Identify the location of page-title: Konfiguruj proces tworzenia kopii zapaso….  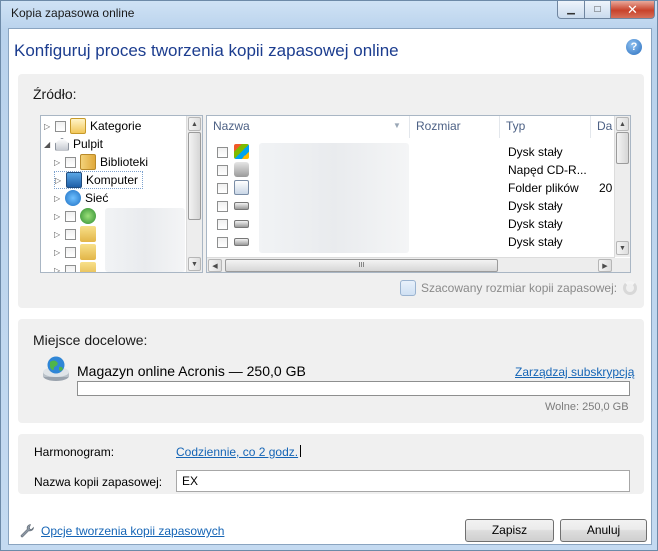
(206, 50).